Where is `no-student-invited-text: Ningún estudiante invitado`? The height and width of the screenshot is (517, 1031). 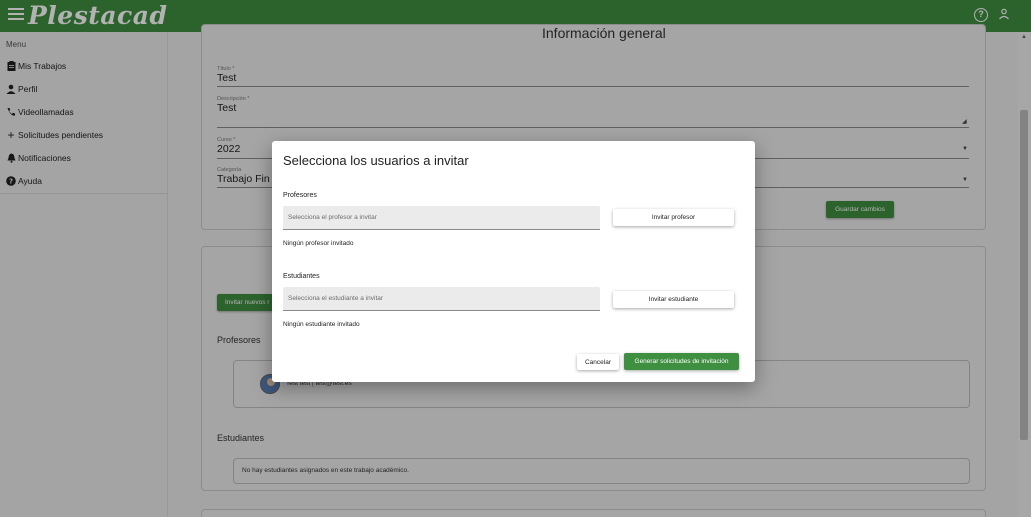
no-student-invited-text: Ningún estudiante invitado is located at coordinates (321, 324).